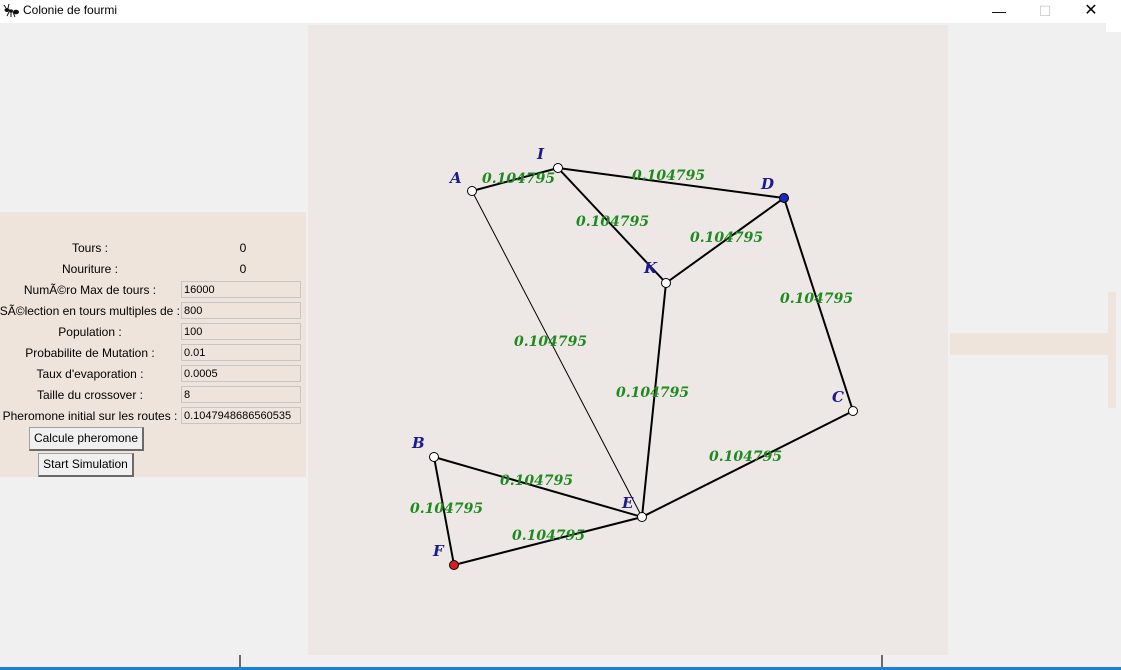 This screenshot has width=1121, height=670. What do you see at coordinates (241, 394) in the screenshot?
I see `crossover-input` at bounding box center [241, 394].